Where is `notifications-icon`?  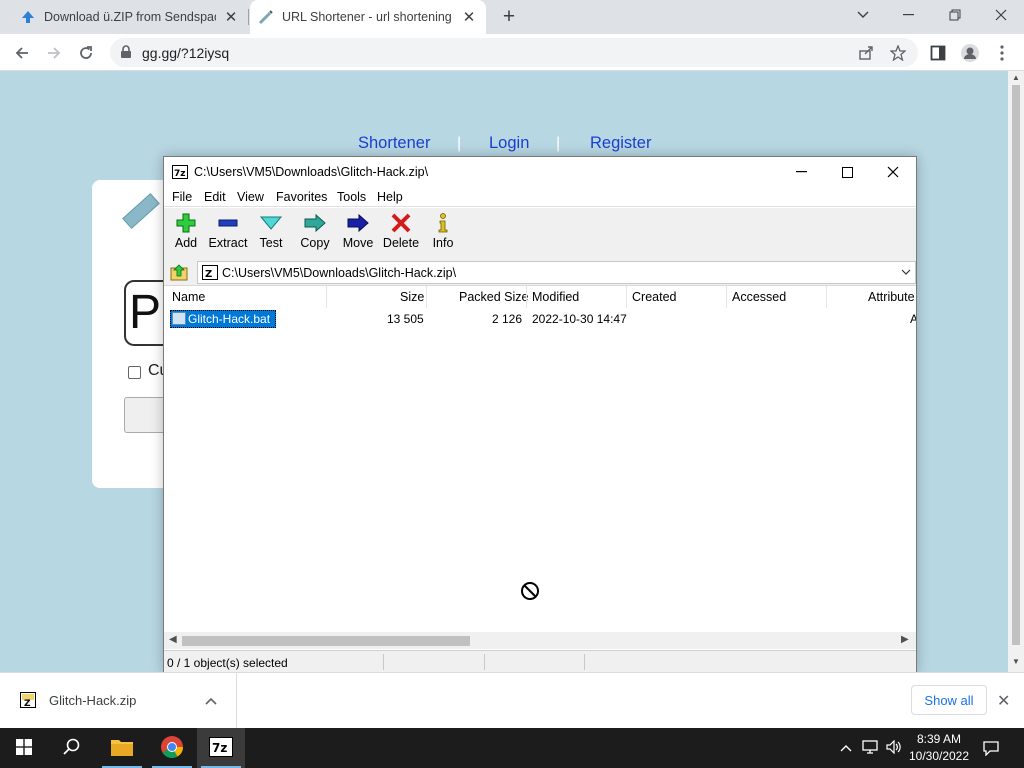 notifications-icon is located at coordinates (991, 749).